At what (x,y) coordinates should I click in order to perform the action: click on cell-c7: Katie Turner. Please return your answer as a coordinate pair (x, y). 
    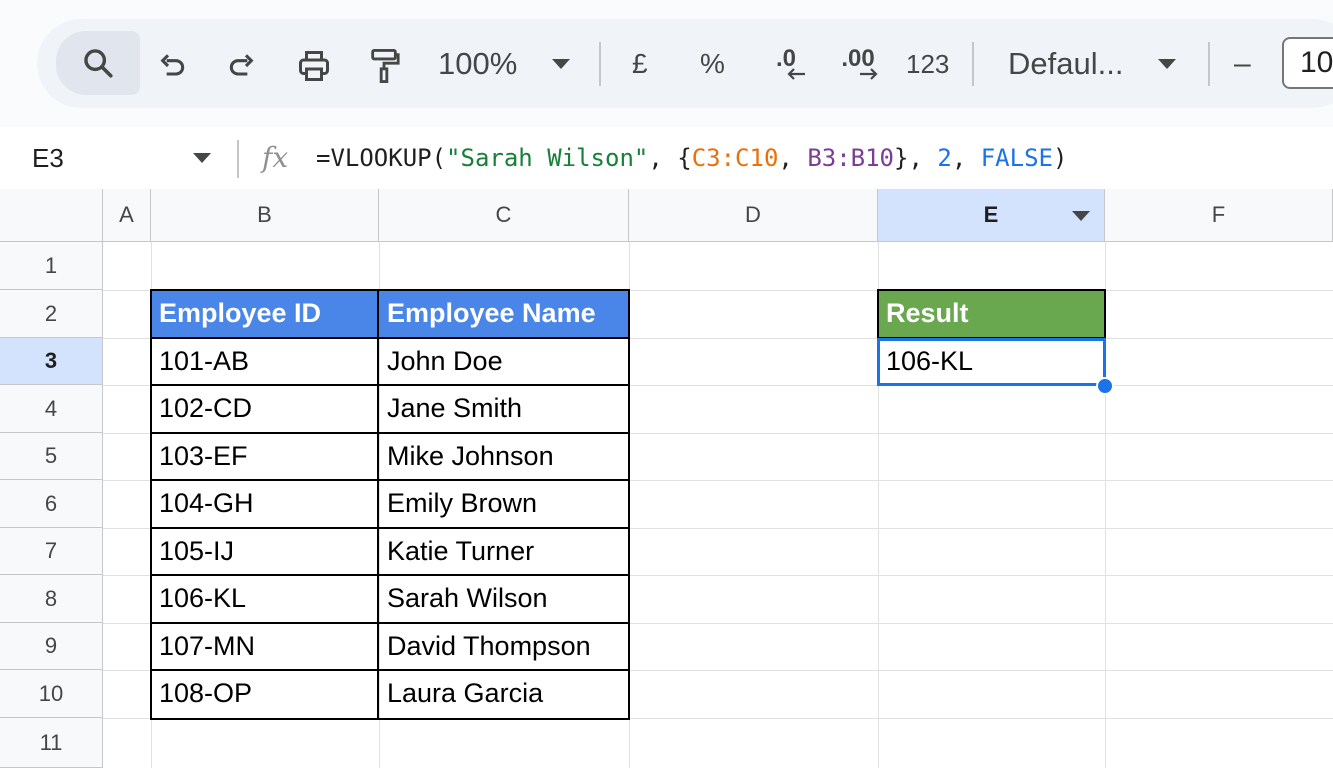
    Looking at the image, I should click on (504, 551).